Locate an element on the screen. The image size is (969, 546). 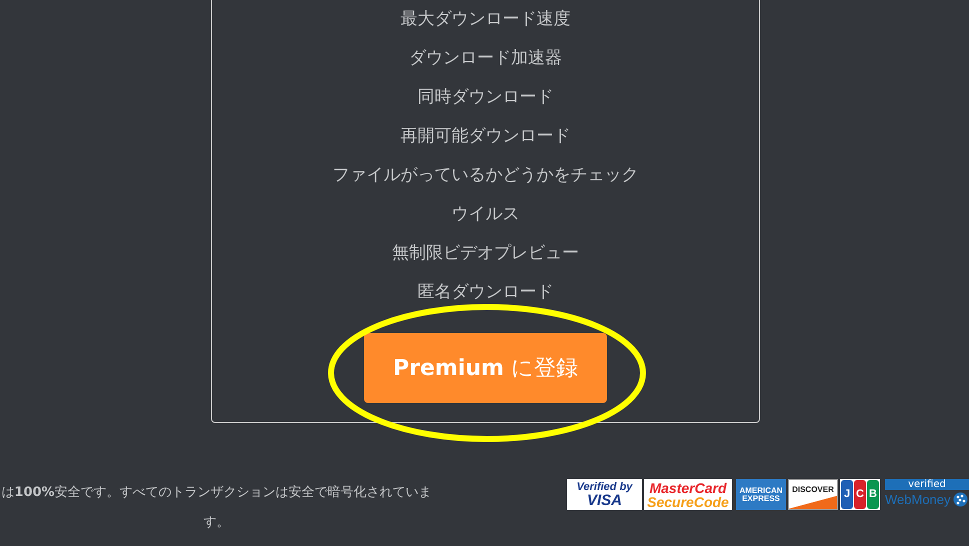
feature-item: 無制限ビデオプレビュー is located at coordinates (485, 253).